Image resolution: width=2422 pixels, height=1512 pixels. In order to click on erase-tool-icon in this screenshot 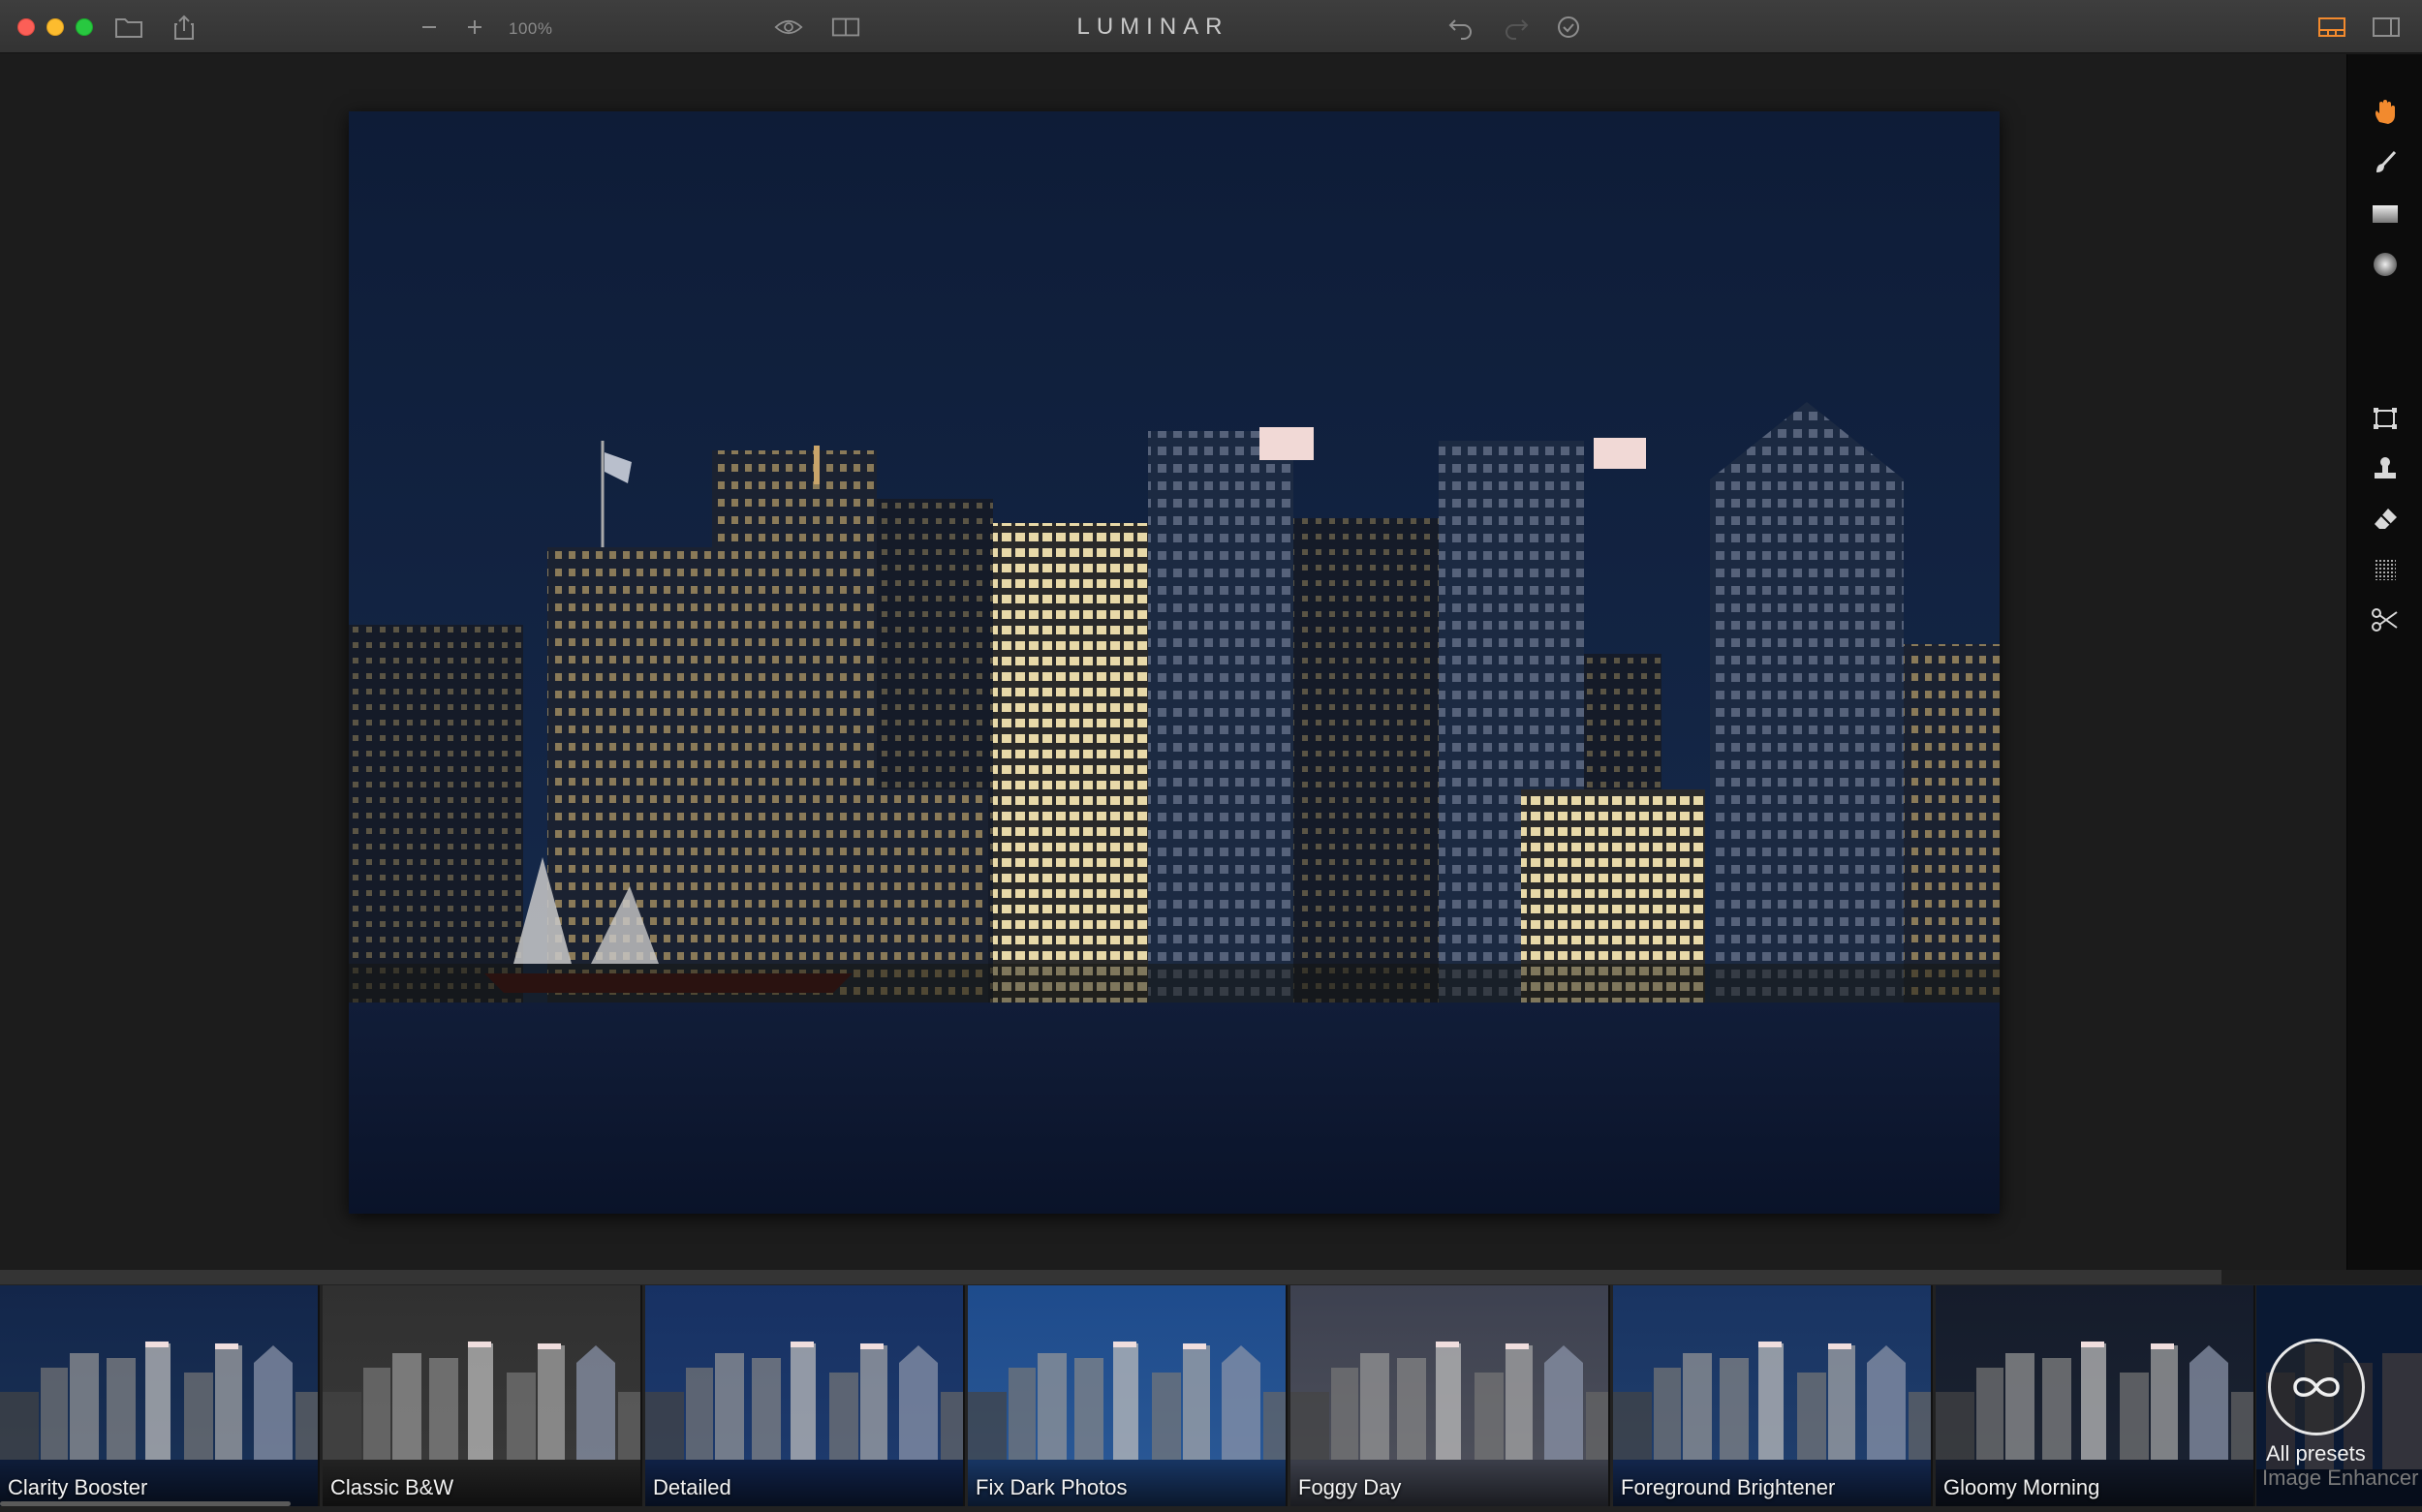, I will do `click(2385, 519)`.